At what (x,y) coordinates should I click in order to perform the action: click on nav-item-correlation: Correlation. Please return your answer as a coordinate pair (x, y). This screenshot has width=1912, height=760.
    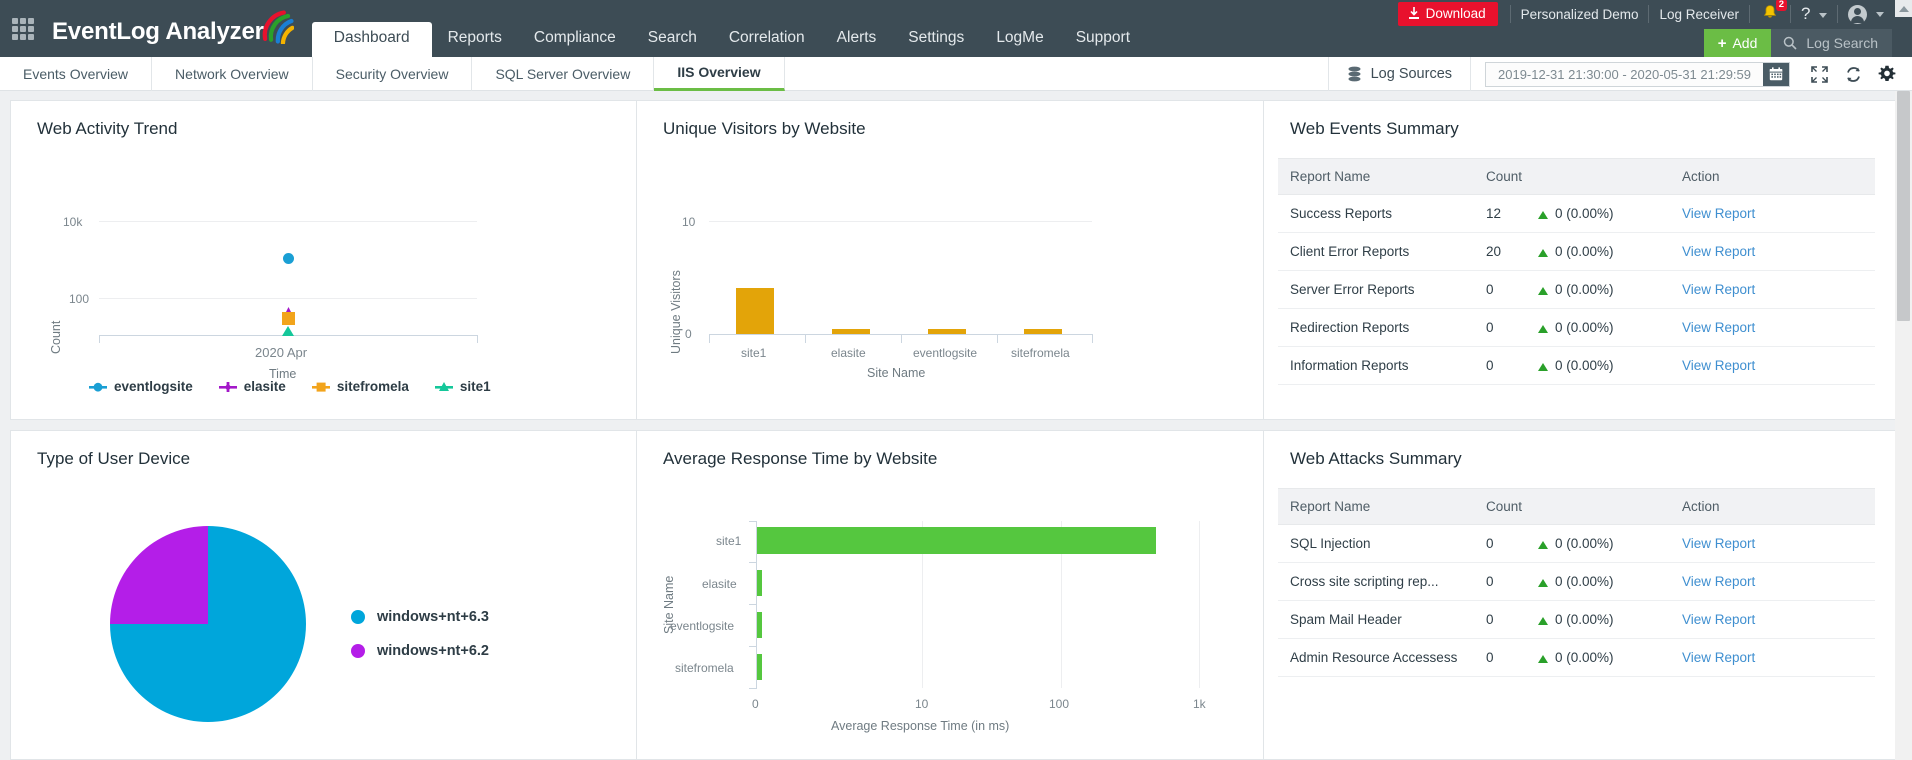
    Looking at the image, I should click on (767, 39).